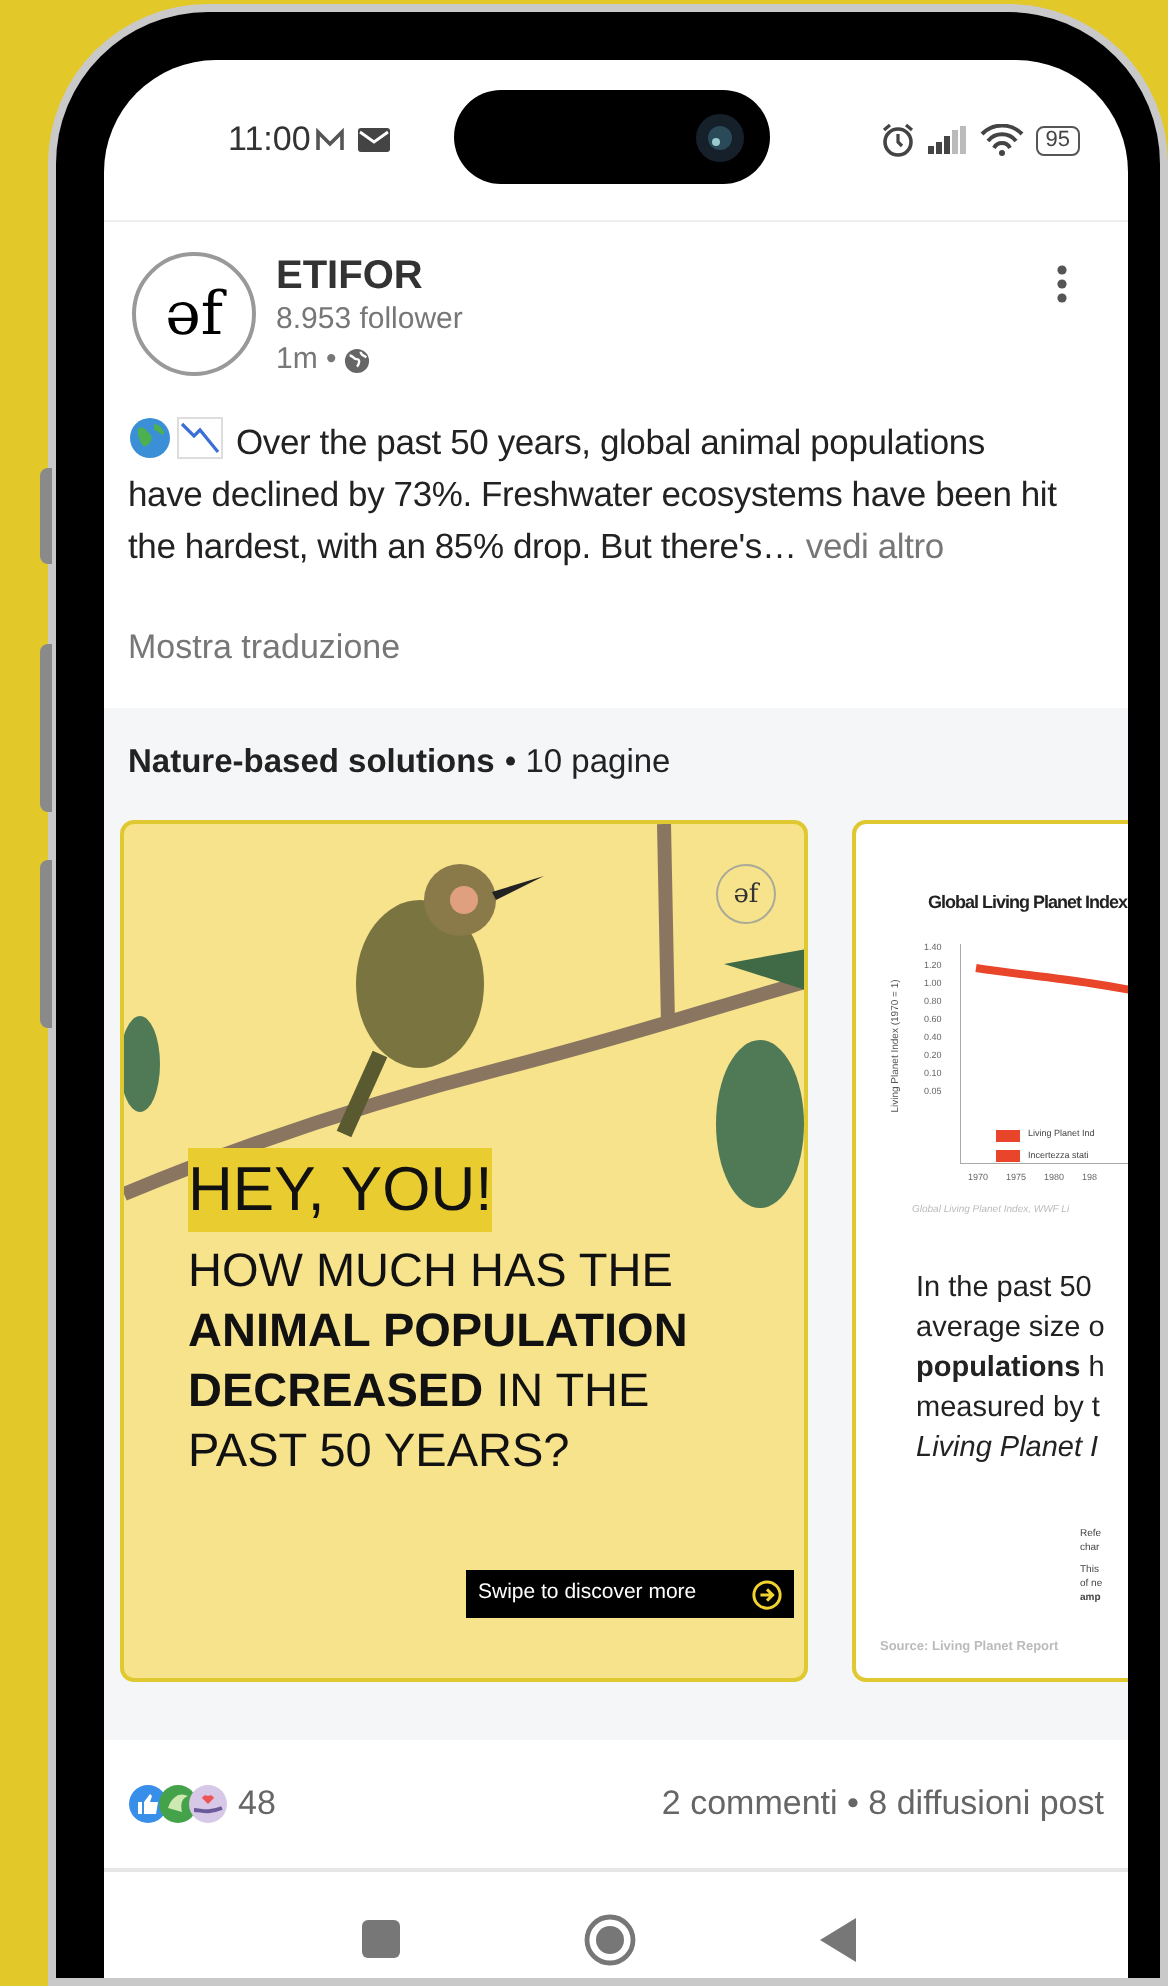  I want to click on reaction-count: 48, so click(257, 1803).